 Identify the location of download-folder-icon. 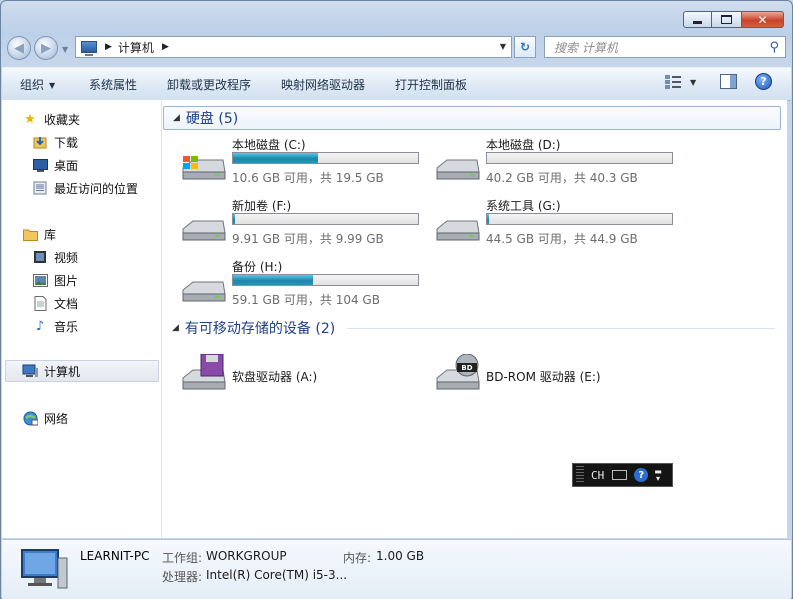
(40, 142).